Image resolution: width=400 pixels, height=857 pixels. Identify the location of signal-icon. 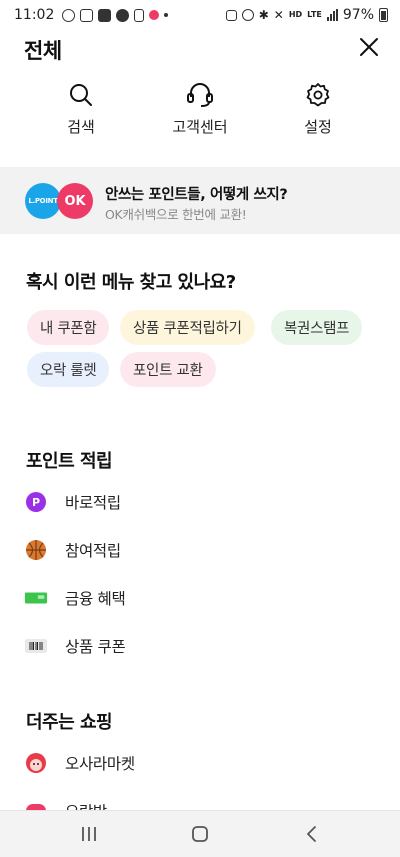
(332, 15).